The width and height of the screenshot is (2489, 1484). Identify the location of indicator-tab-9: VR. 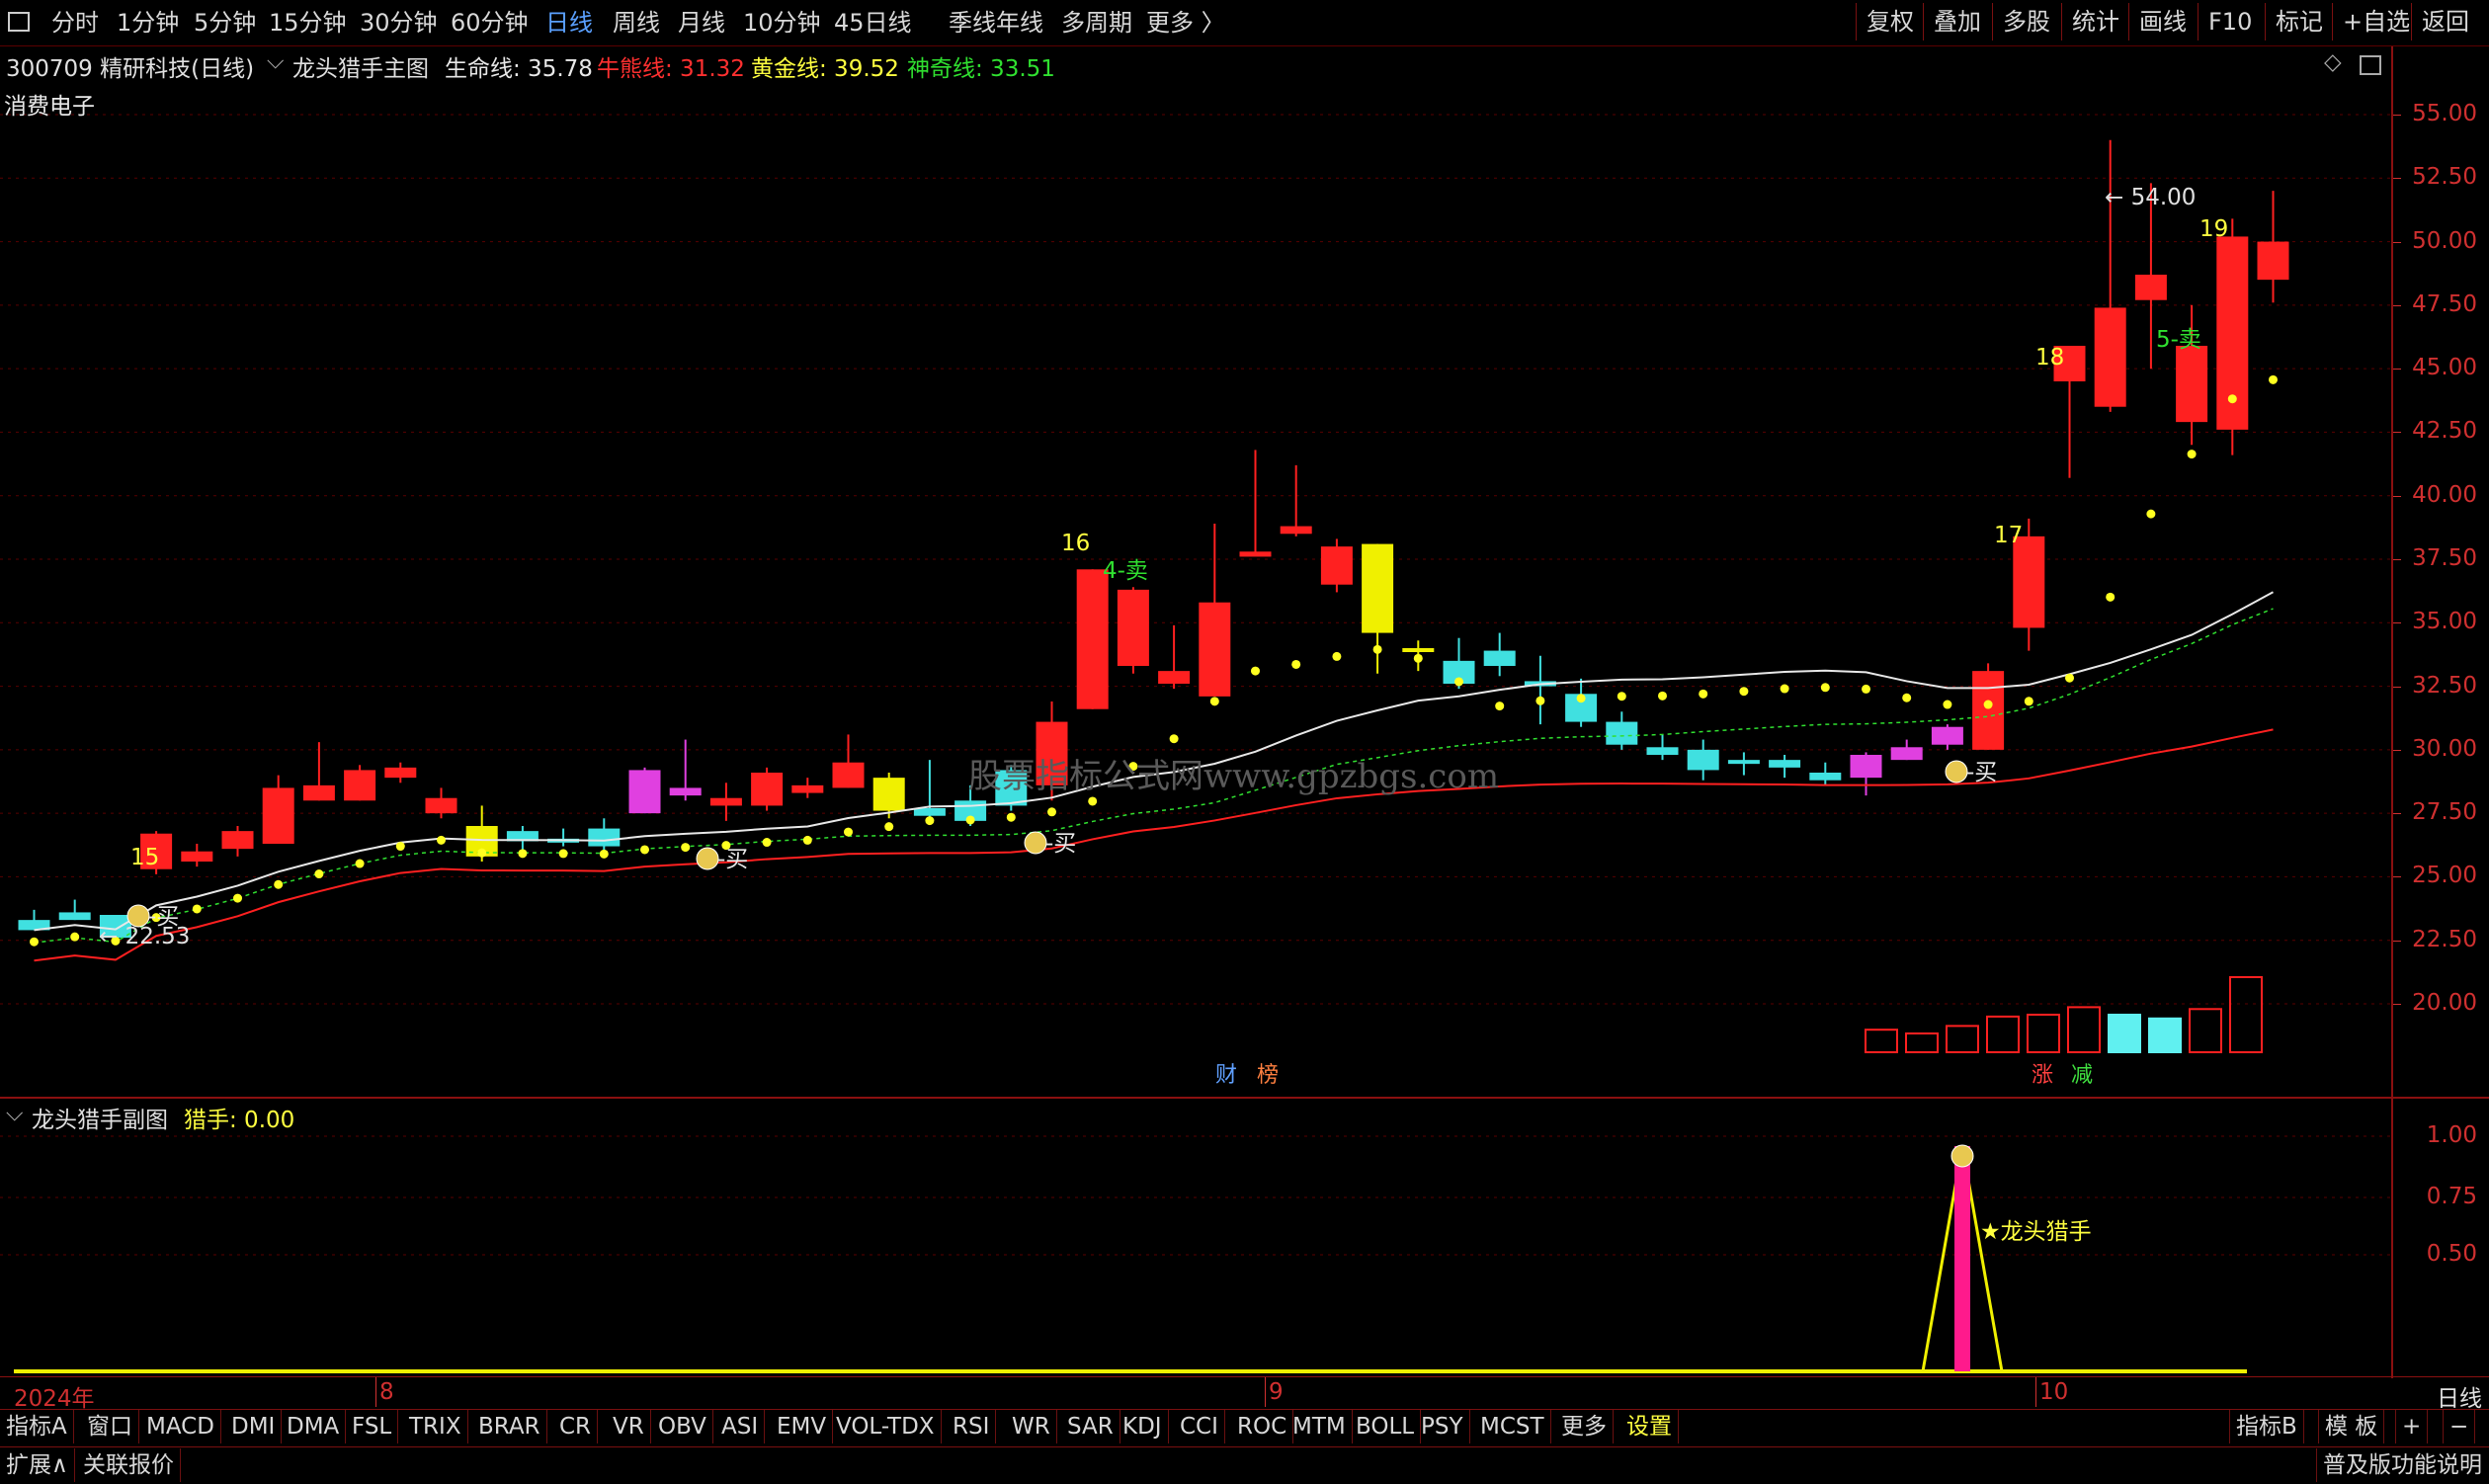
(629, 1426).